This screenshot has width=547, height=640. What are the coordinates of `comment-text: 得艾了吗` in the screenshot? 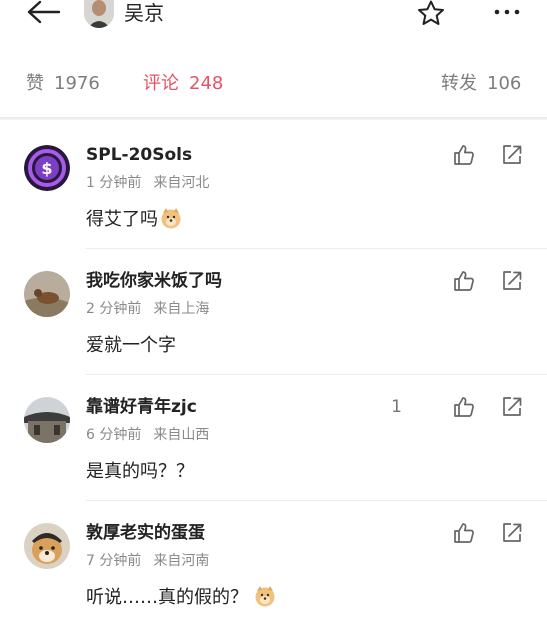 It's located at (134, 220).